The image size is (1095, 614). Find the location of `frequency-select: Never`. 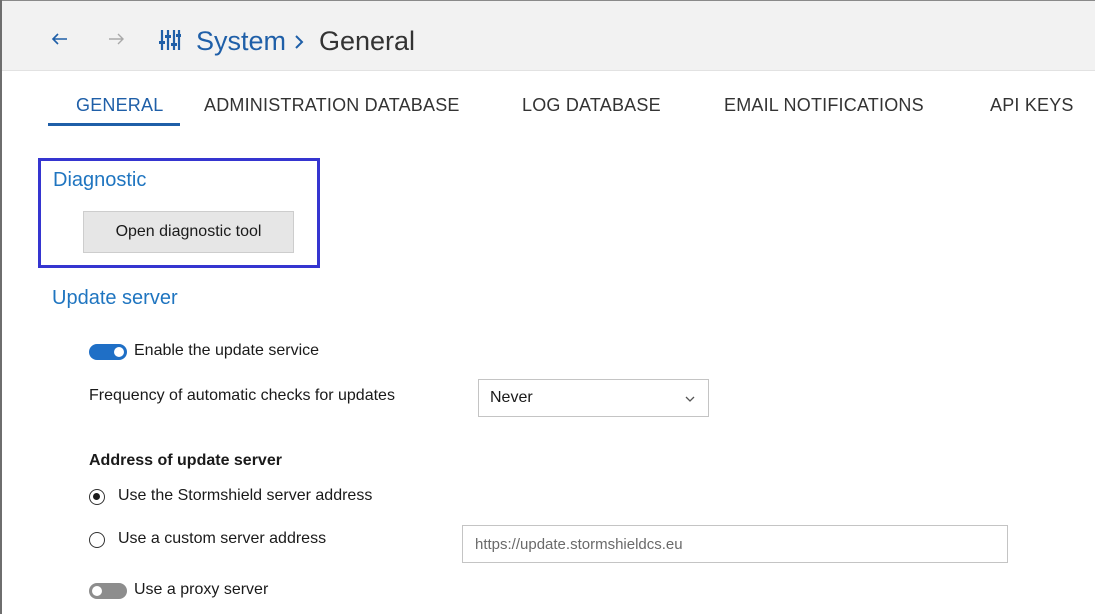

frequency-select: Never is located at coordinates (593, 398).